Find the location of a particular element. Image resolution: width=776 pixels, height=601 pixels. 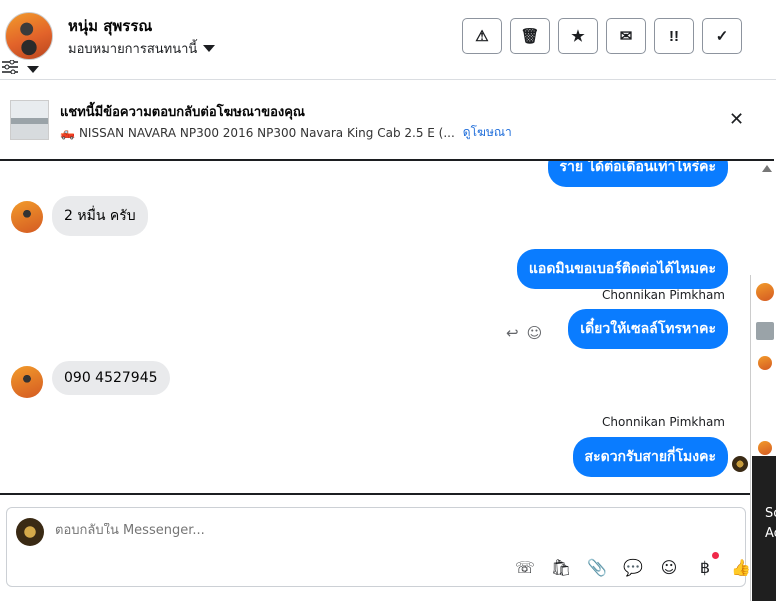

scroll-up-arrow-icon is located at coordinates (767, 168).